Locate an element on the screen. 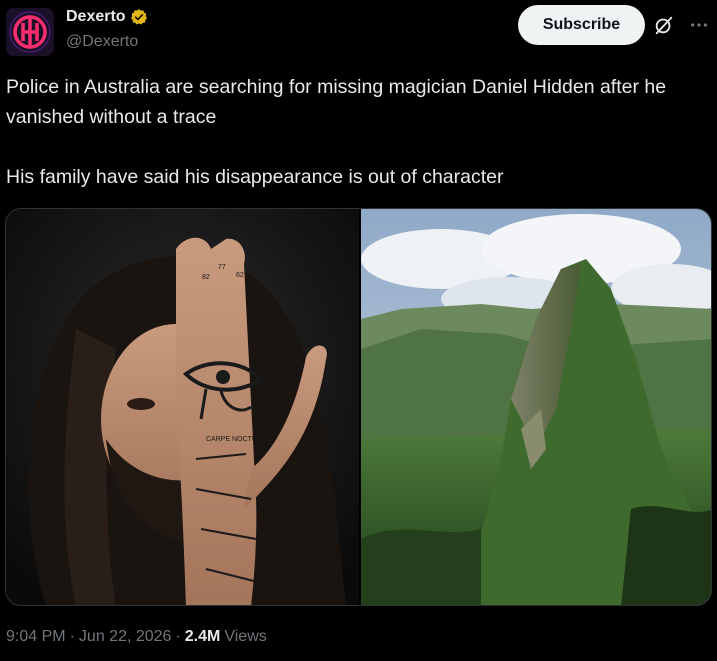 The height and width of the screenshot is (661, 717). dexerto-logo-icon is located at coordinates (30, 32).